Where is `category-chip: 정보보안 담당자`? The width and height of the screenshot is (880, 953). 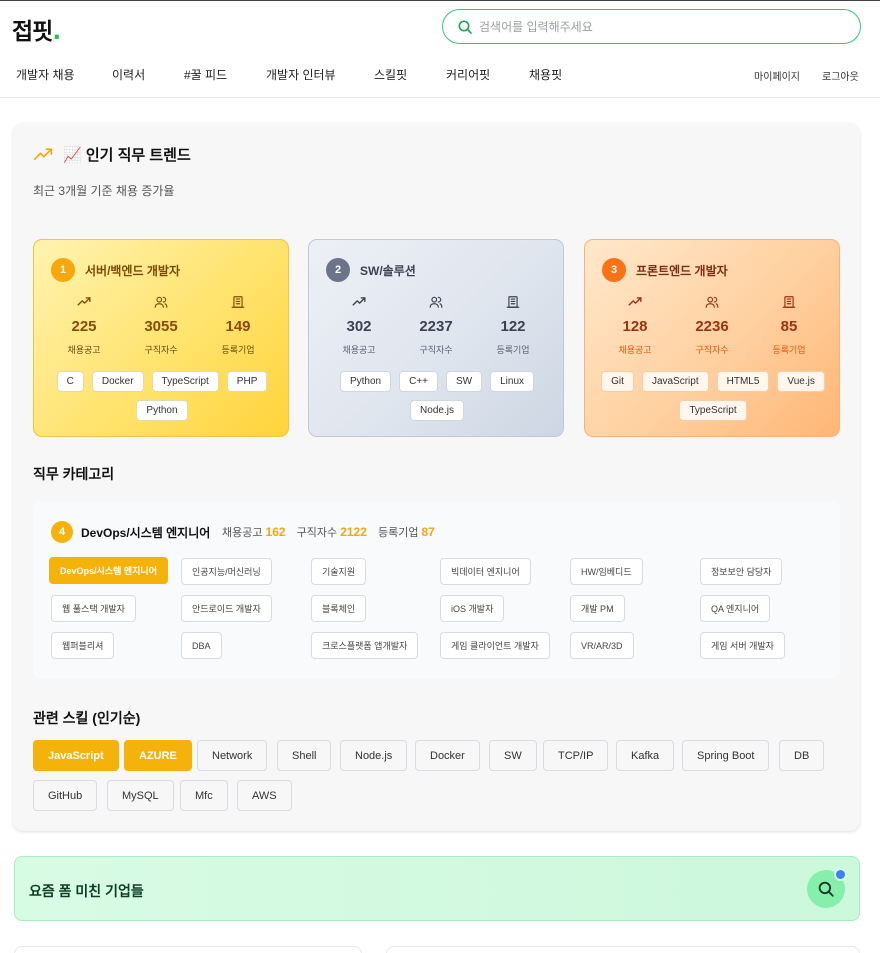 category-chip: 정보보안 담당자 is located at coordinates (741, 571).